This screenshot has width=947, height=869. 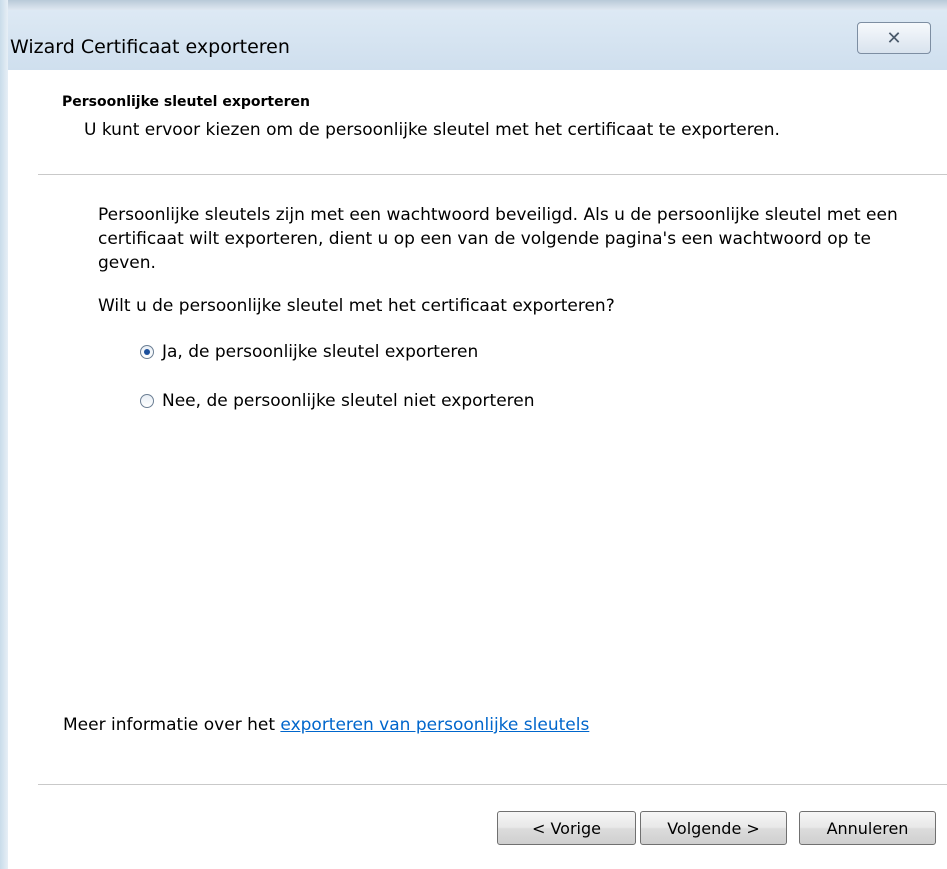 I want to click on page-title: Persoonlijke sleutel exporteren, so click(x=186, y=102).